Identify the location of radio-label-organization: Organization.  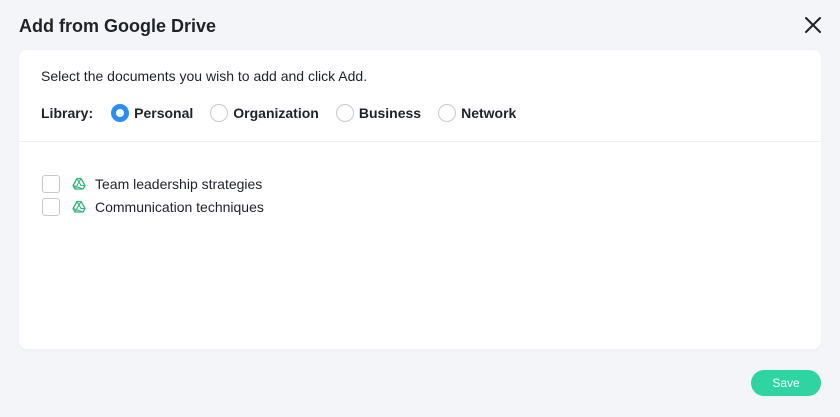
(276, 113).